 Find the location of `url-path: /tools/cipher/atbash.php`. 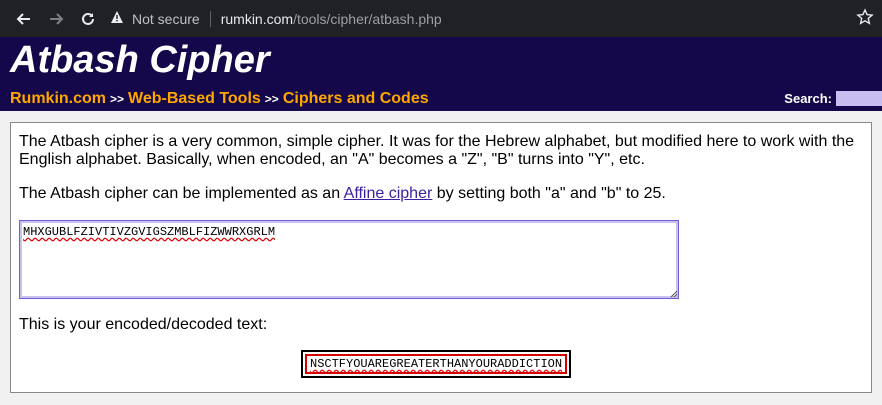

url-path: /tools/cipher/atbash.php is located at coordinates (367, 18).